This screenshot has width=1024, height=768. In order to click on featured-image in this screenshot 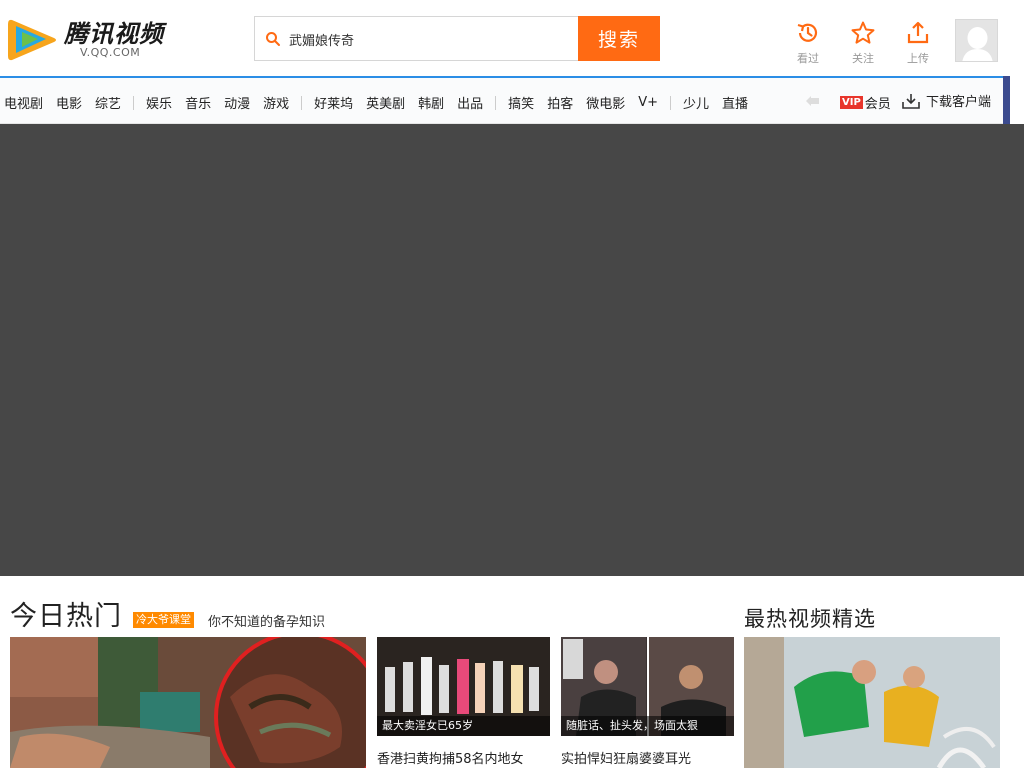, I will do `click(188, 702)`.